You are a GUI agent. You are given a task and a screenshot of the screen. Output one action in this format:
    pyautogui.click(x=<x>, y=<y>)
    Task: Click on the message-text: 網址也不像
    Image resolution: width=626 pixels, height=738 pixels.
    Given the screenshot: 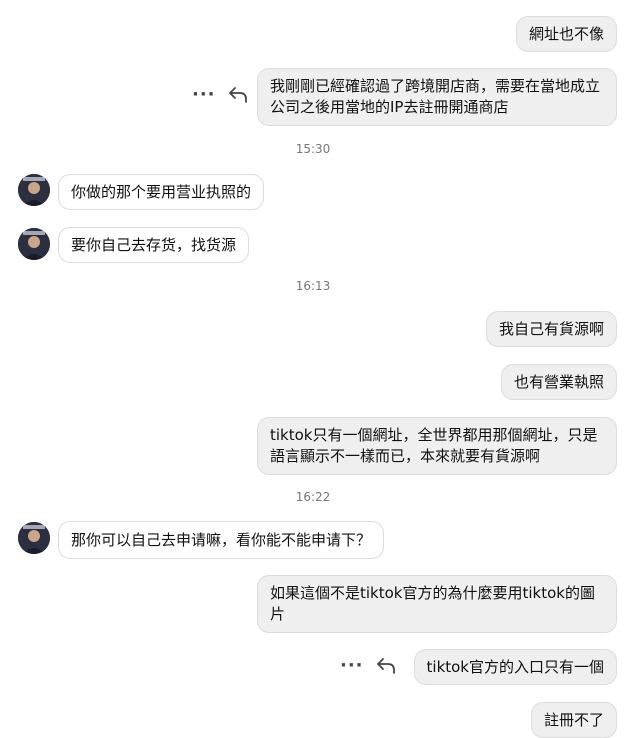 What is the action you would take?
    pyautogui.click(x=566, y=33)
    